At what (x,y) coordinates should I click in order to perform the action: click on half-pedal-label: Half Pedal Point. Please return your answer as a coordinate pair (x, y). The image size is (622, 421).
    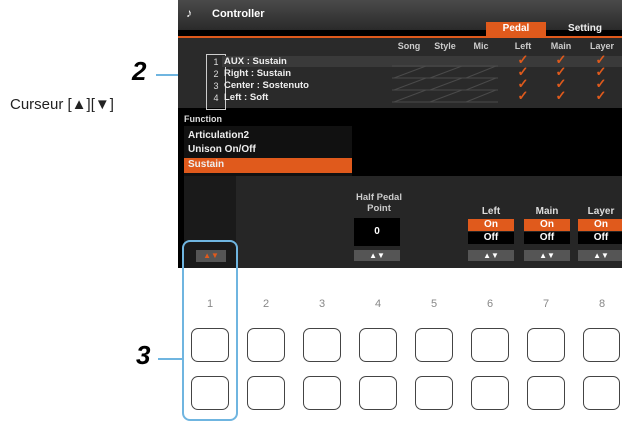
    Looking at the image, I should click on (379, 203).